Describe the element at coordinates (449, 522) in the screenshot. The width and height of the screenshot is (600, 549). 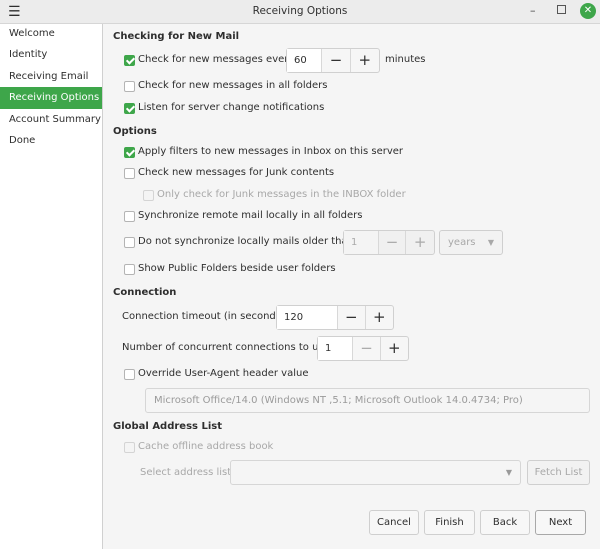
I see `finish-button: Finish` at that location.